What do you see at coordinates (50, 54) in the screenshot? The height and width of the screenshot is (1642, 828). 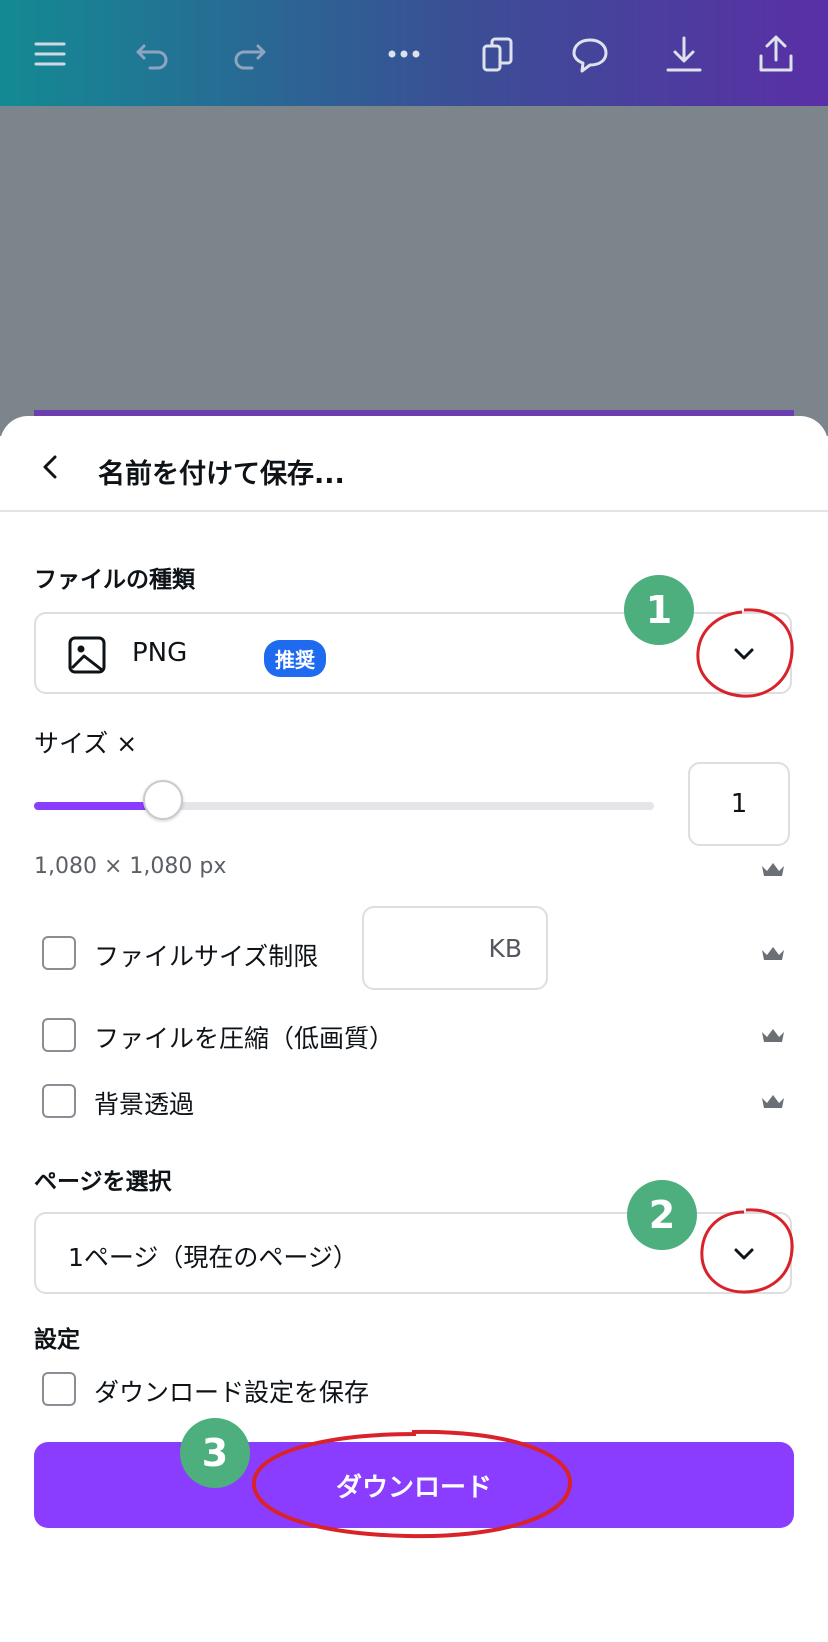 I see `menu-icon` at bounding box center [50, 54].